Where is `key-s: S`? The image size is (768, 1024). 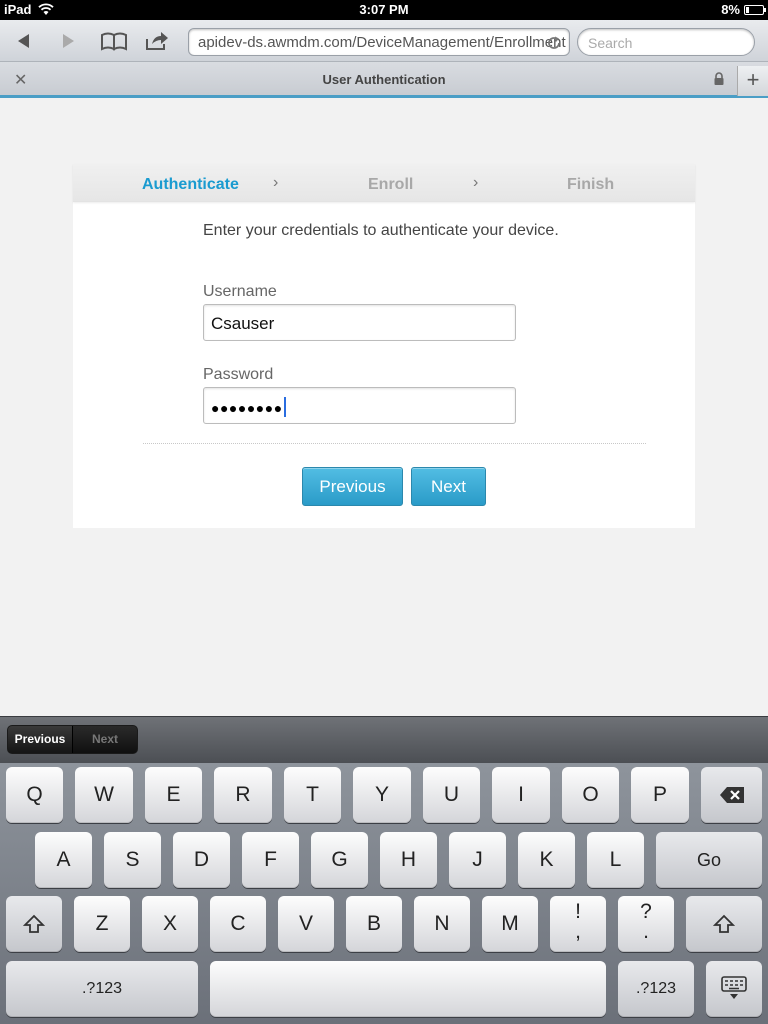 key-s: S is located at coordinates (132, 860).